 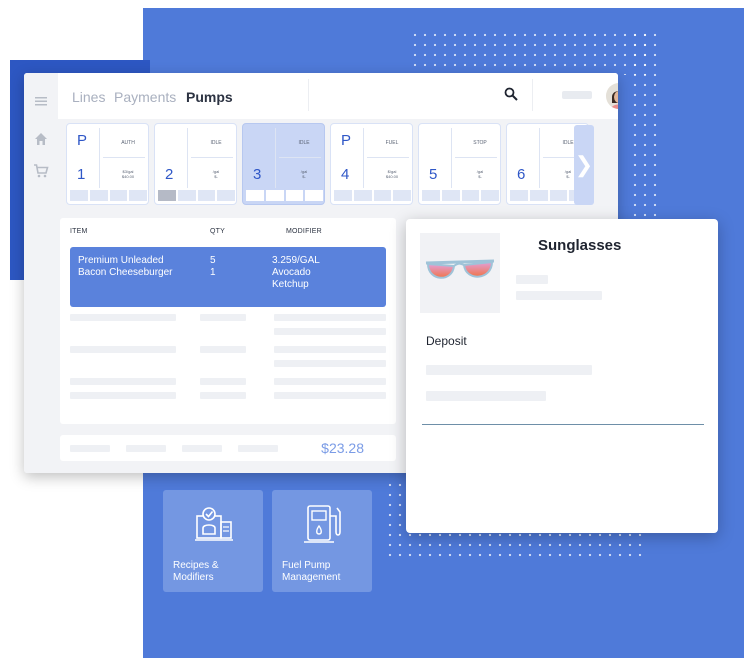 I want to click on pump-status: FUEL, so click(x=392, y=143).